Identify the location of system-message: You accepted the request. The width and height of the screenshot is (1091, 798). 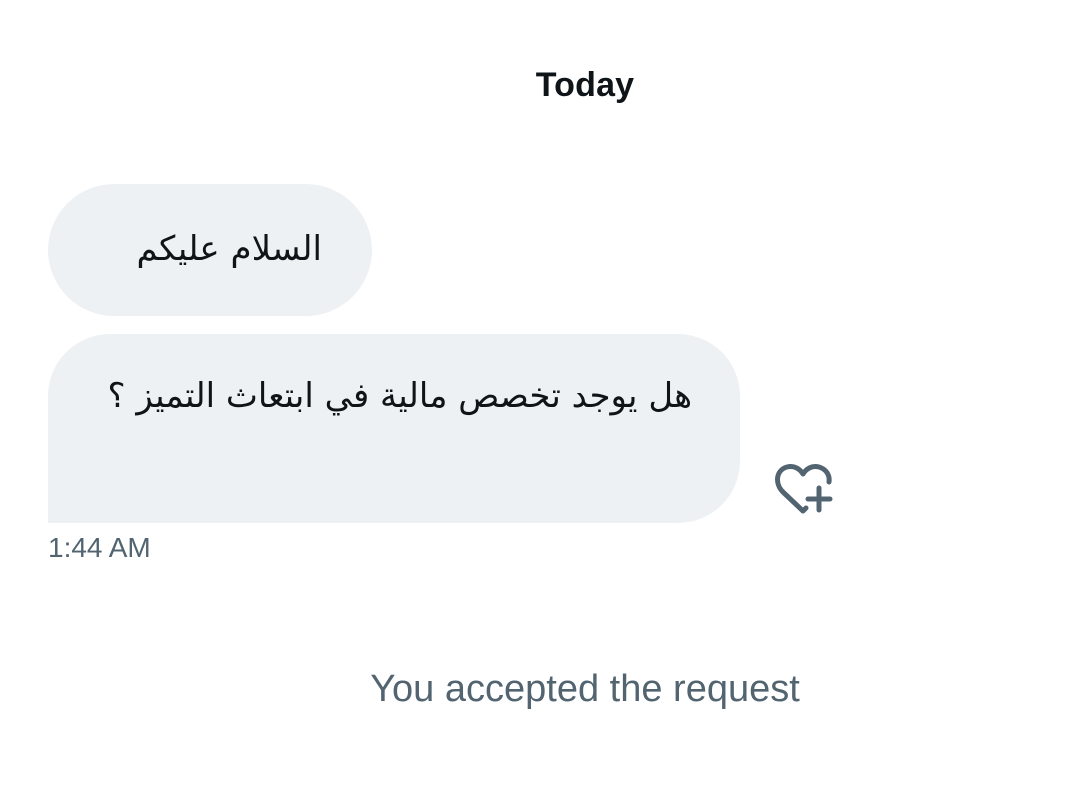
(585, 689).